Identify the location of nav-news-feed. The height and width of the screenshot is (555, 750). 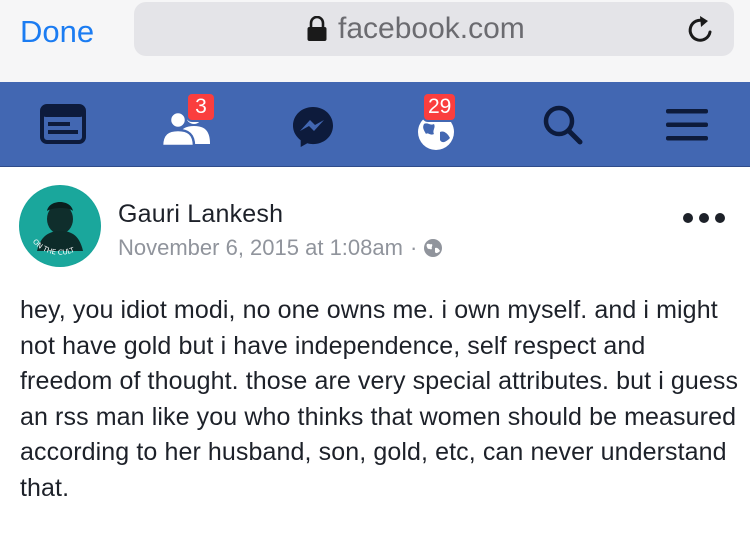
(62, 124).